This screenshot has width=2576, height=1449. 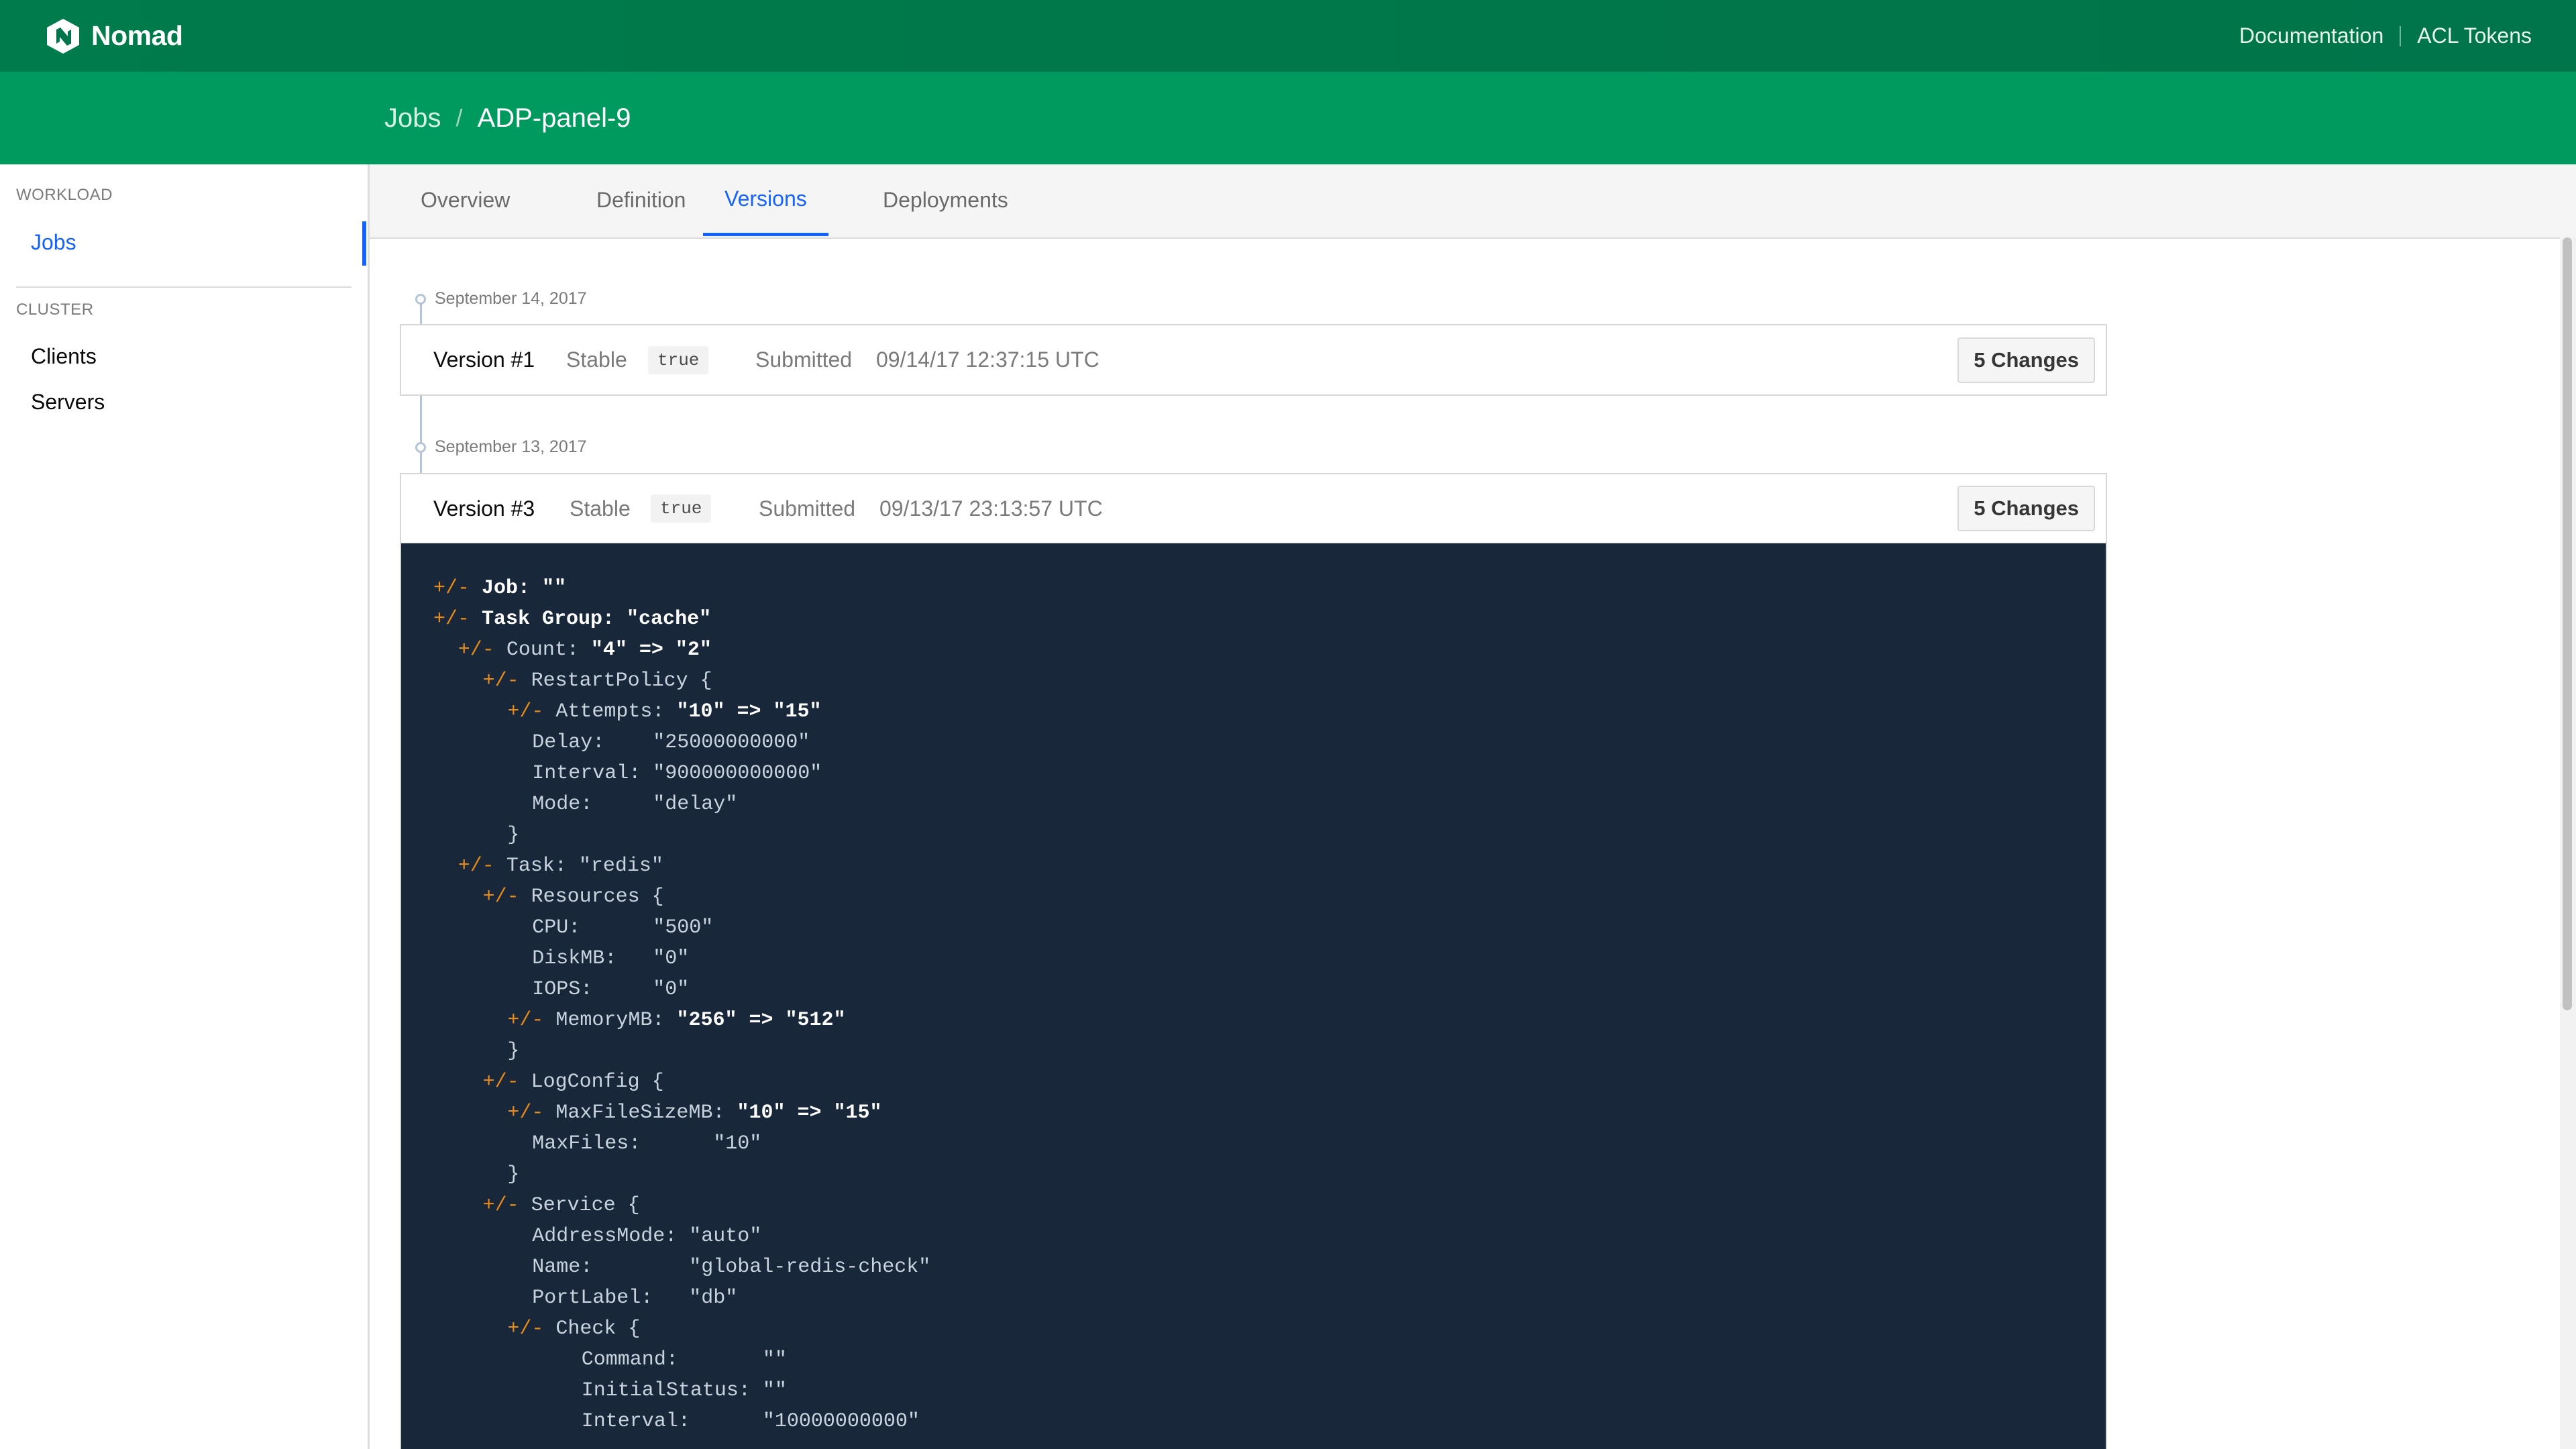 I want to click on diff-line: +/- Task: "redis", so click(x=681, y=866).